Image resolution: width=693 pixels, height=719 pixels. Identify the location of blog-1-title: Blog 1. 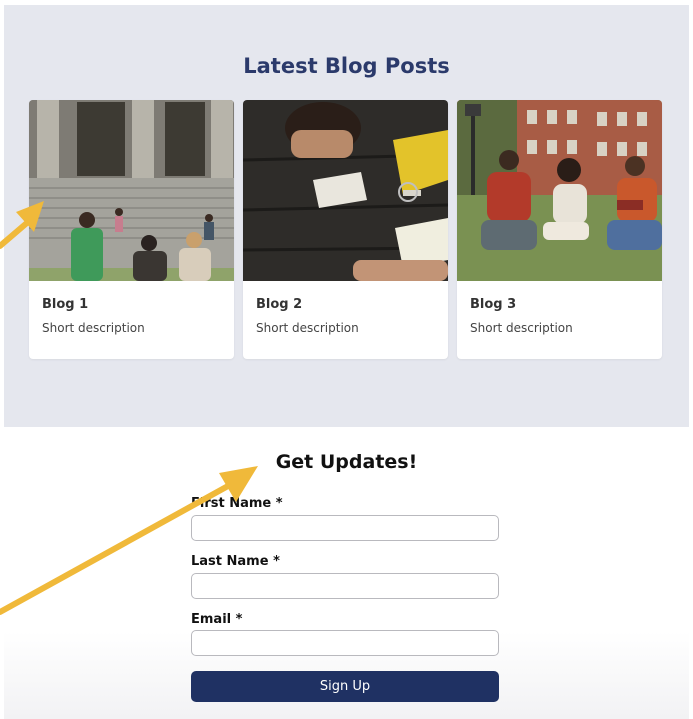
(65, 304).